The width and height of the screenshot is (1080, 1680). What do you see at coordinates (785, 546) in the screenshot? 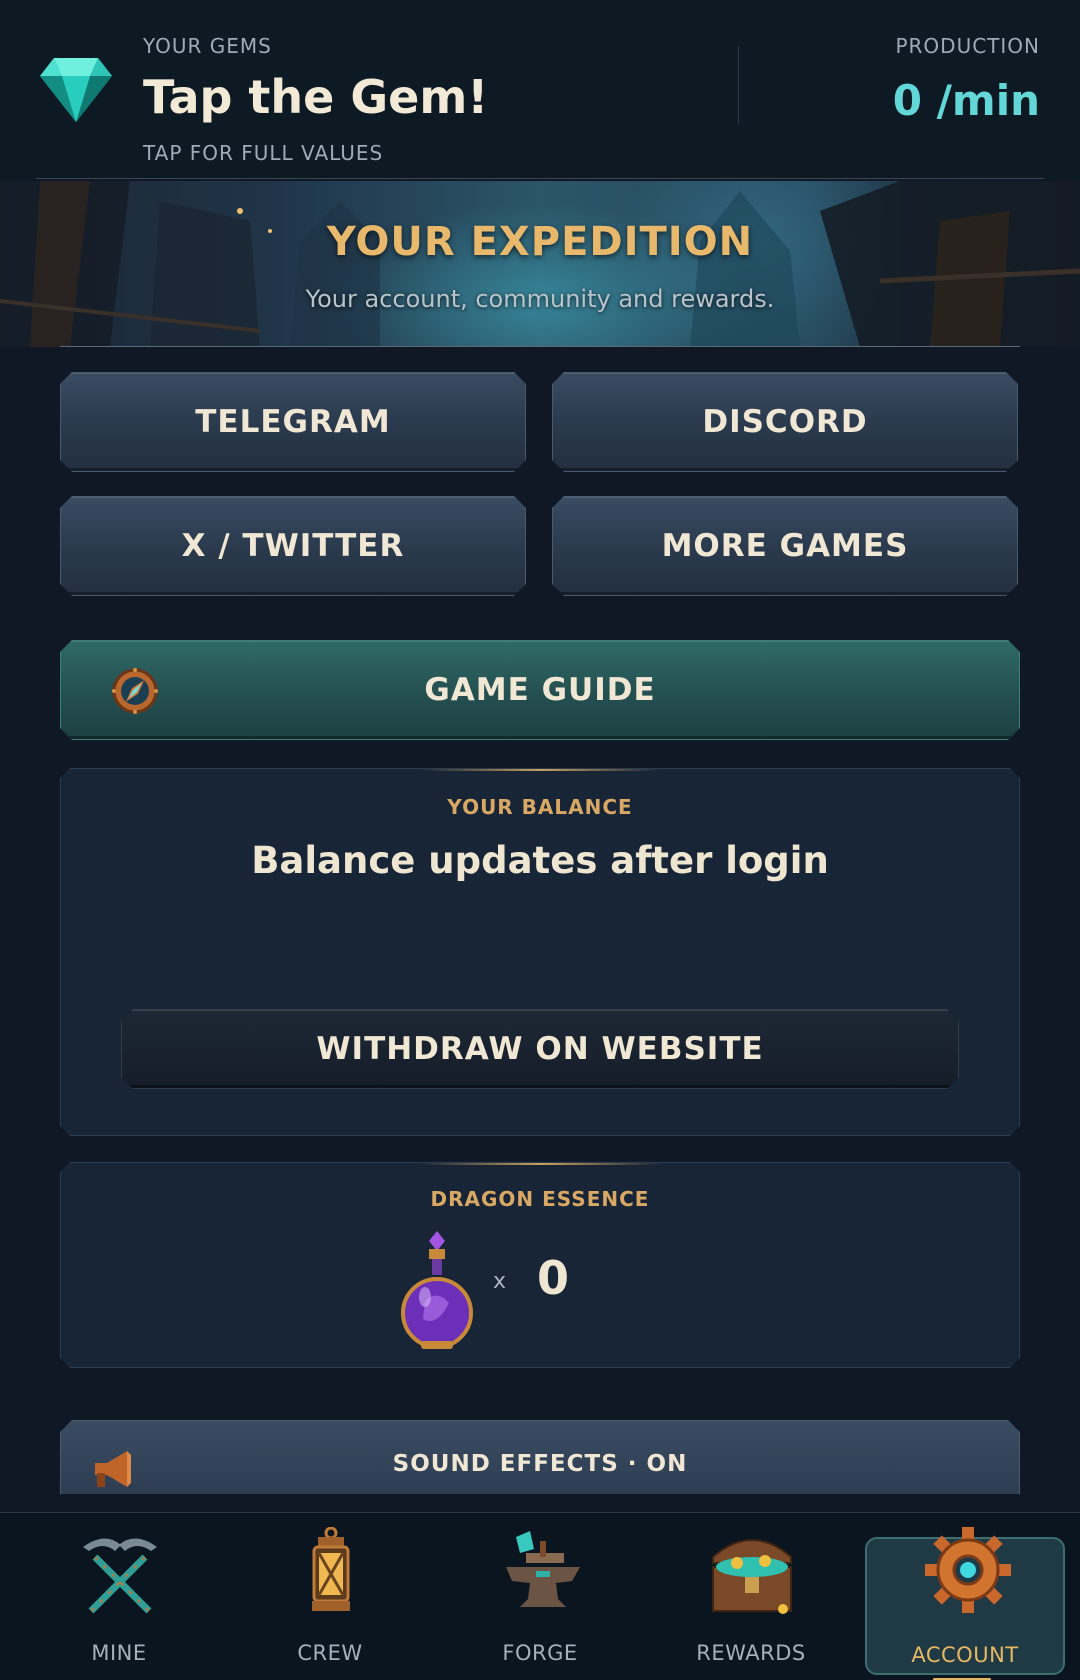
I see `more-games-button: MORE GAMES` at bounding box center [785, 546].